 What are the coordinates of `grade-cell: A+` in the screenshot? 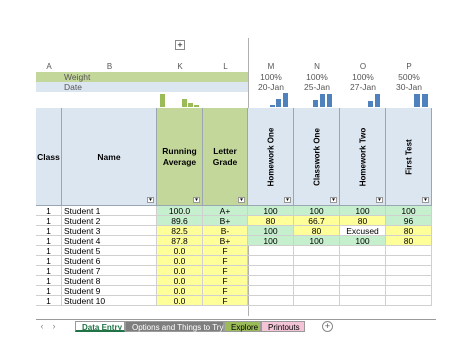 It's located at (225, 211).